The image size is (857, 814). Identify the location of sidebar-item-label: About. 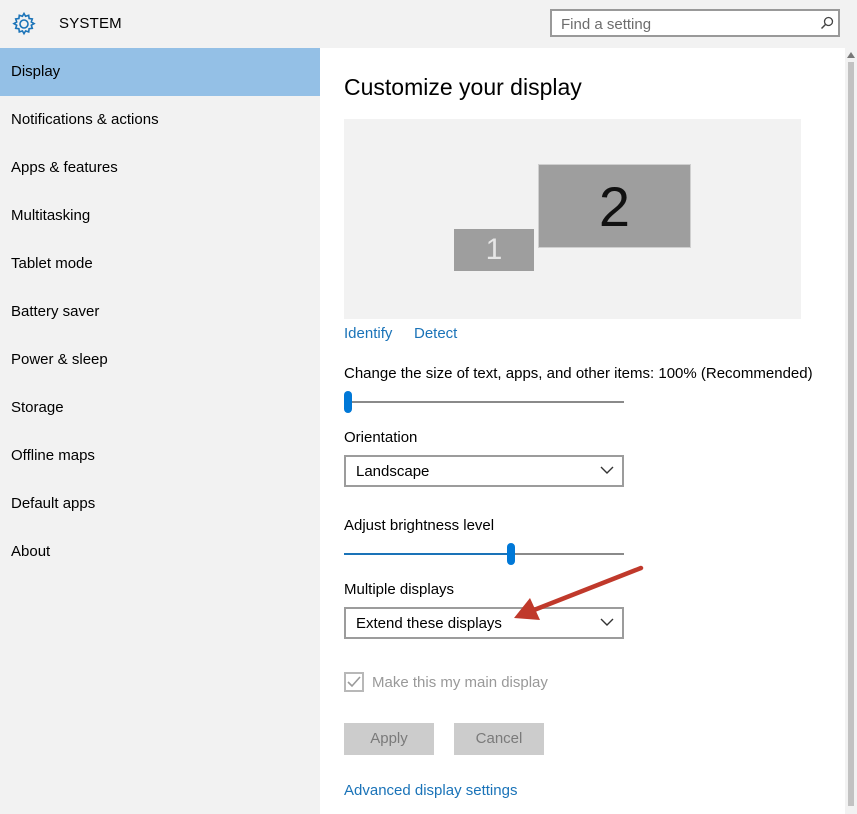
(31, 551).